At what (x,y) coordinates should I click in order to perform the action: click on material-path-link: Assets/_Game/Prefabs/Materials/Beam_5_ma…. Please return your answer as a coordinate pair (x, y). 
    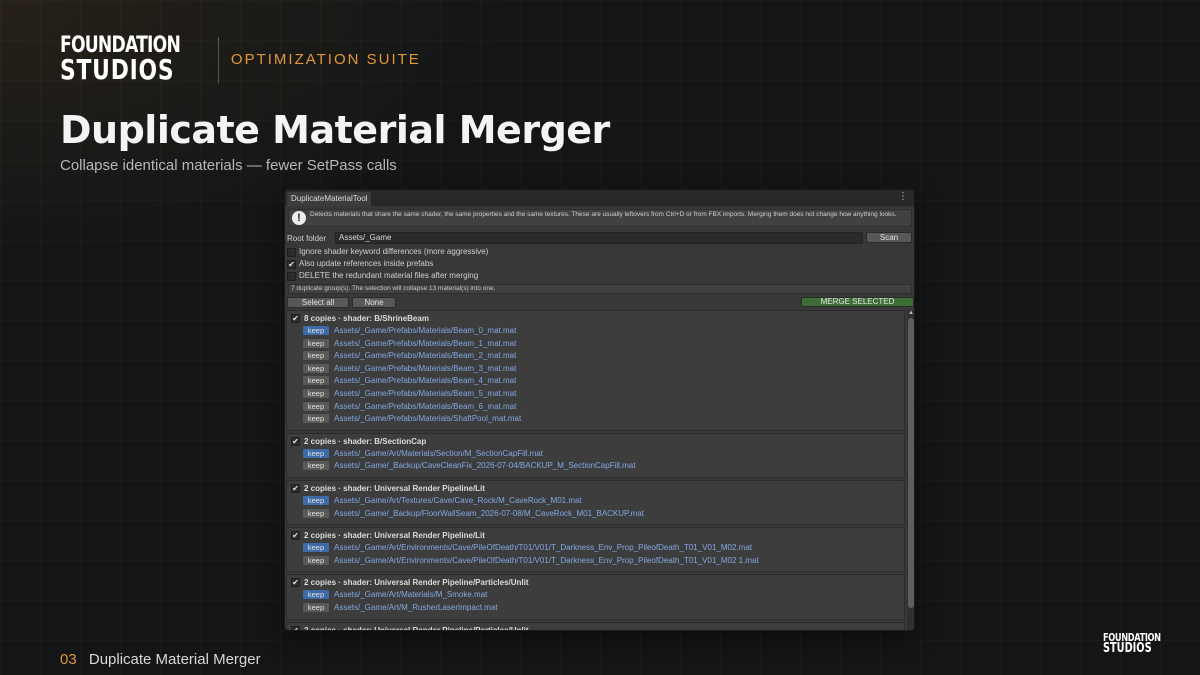
    Looking at the image, I should click on (425, 394).